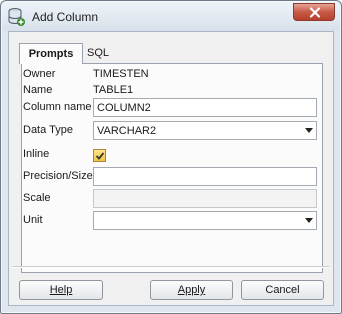  I want to click on database-icon, so click(17, 17).